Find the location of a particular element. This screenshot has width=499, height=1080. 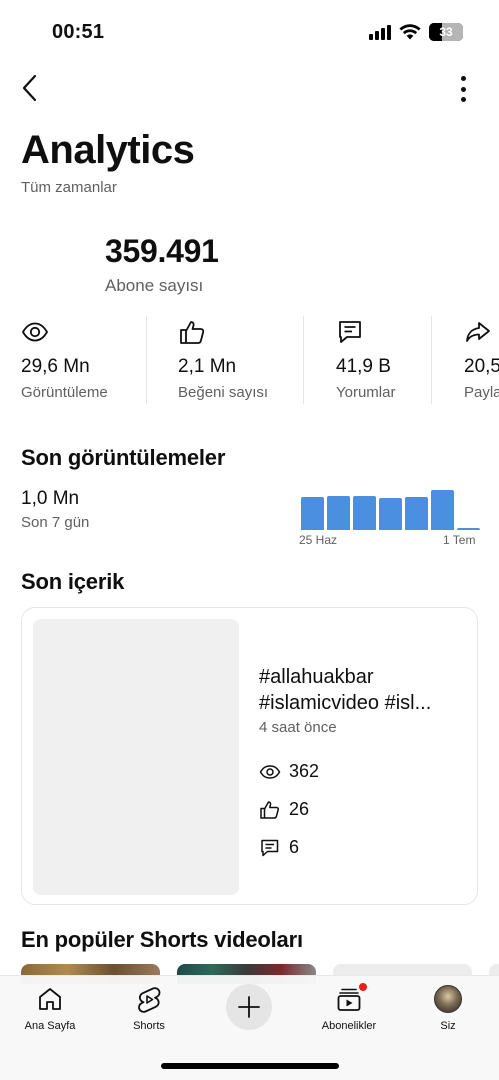

nav-home: Ana Sayfa is located at coordinates (50, 1008).